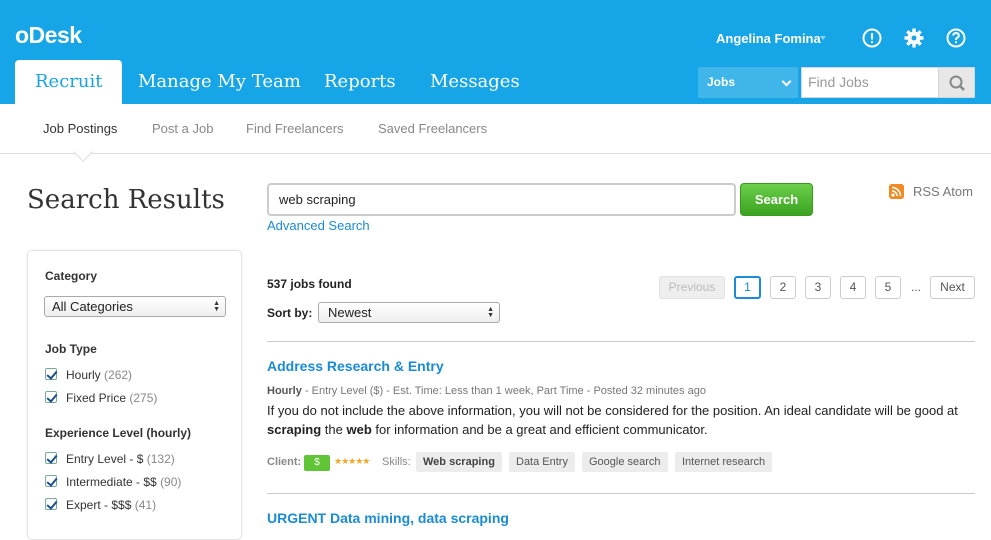 The image size is (991, 540). What do you see at coordinates (768, 38) in the screenshot?
I see `user-menu: Angelina Fomina` at bounding box center [768, 38].